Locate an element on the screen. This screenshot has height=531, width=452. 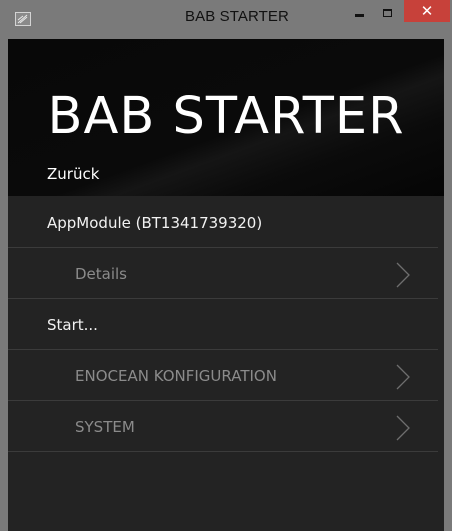
maximize-icon is located at coordinates (387, 13).